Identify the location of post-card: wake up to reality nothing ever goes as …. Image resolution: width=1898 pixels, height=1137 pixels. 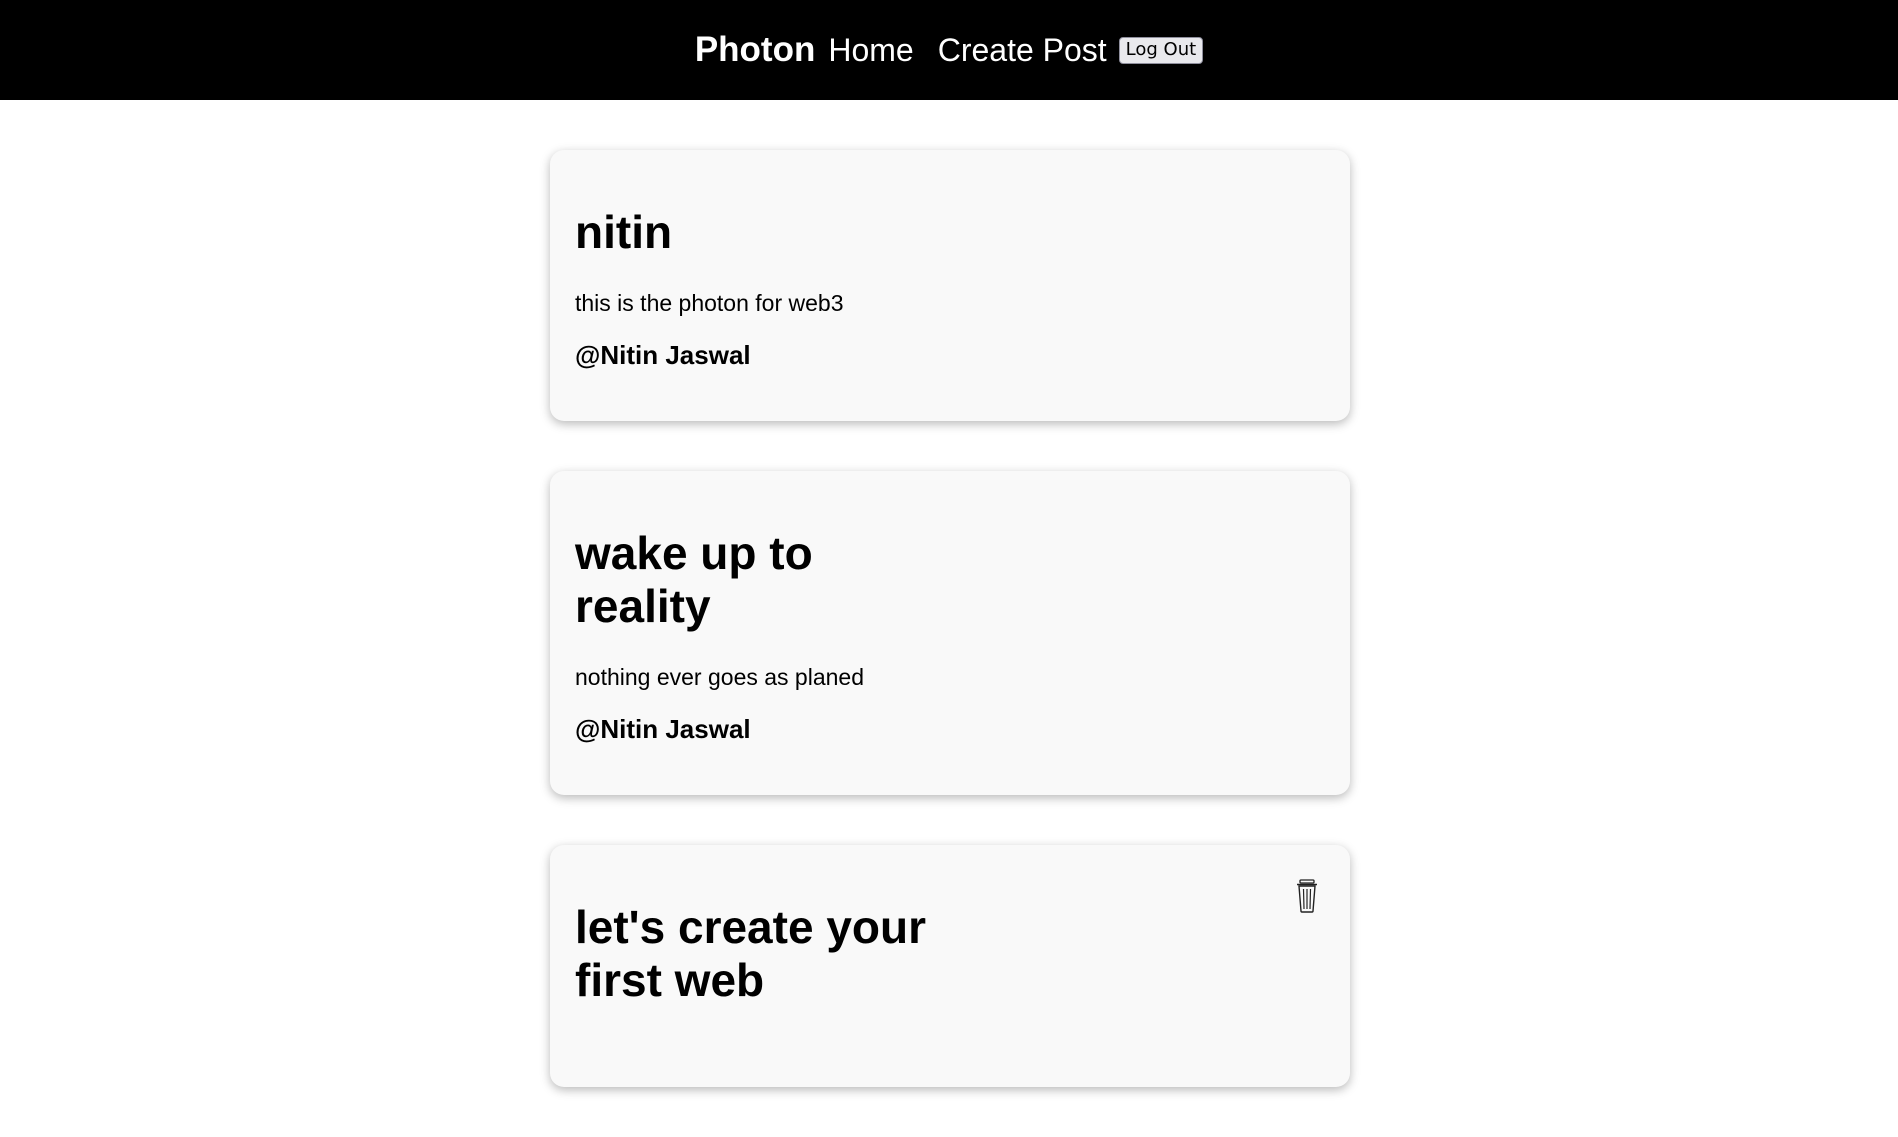
(950, 633).